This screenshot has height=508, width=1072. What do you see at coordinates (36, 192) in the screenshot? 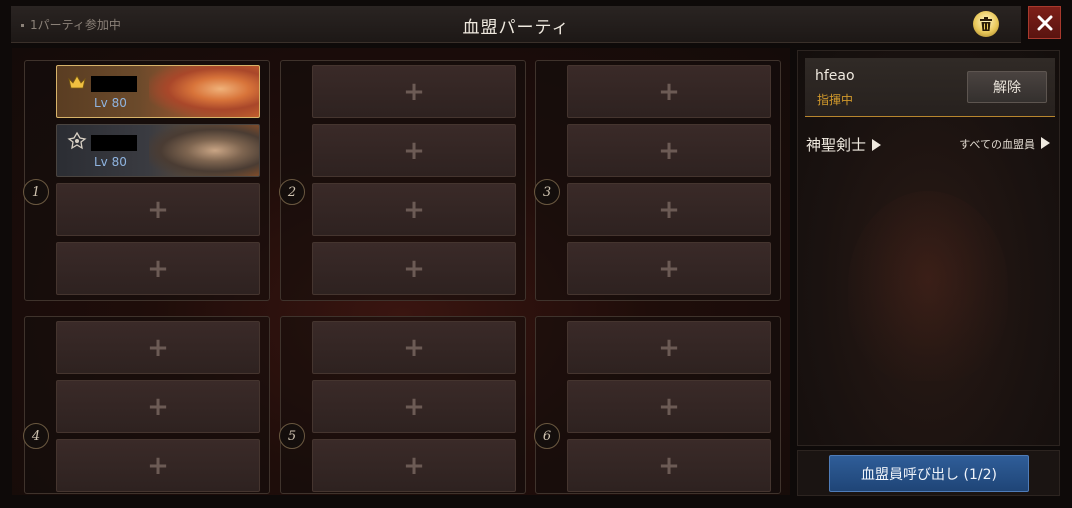
I see `party-number-badge: 1` at bounding box center [36, 192].